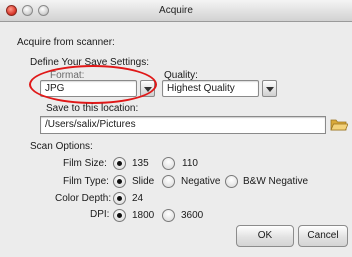 This screenshot has height=257, width=352. What do you see at coordinates (119, 163) in the screenshot?
I see `film-size-135-radio` at bounding box center [119, 163].